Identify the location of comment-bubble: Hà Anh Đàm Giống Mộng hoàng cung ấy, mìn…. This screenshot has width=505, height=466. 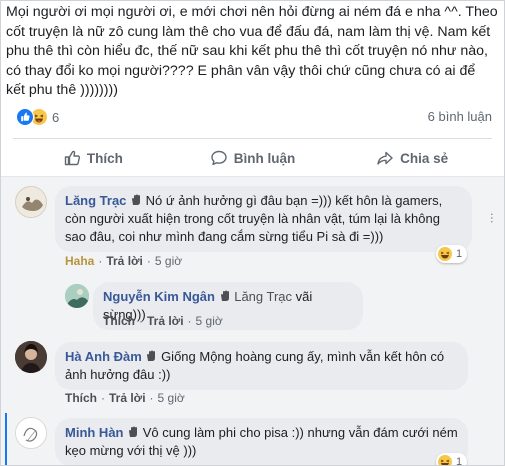
(261, 366).